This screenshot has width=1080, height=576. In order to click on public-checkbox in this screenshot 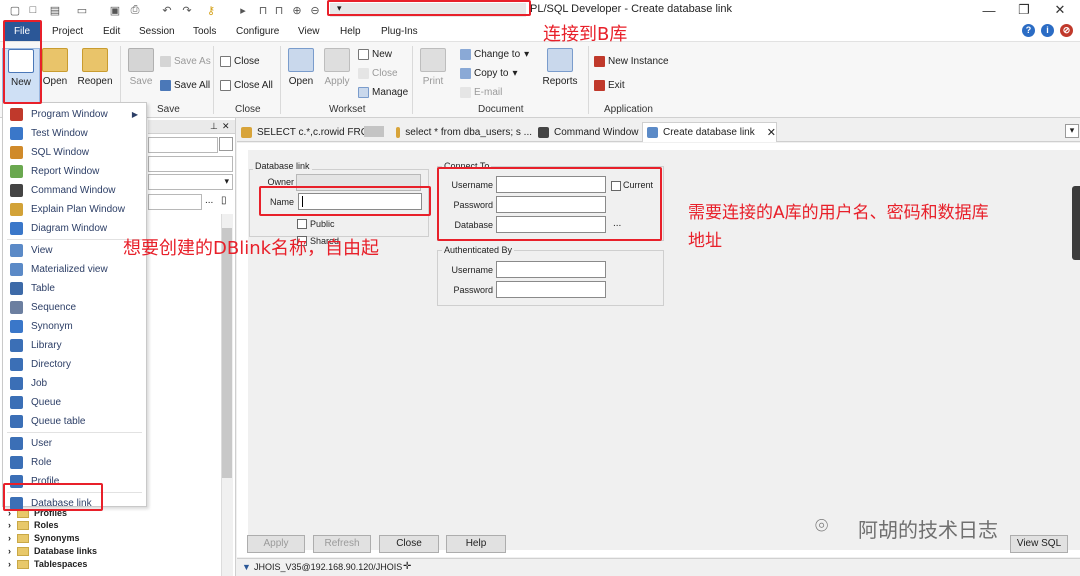, I will do `click(302, 224)`.